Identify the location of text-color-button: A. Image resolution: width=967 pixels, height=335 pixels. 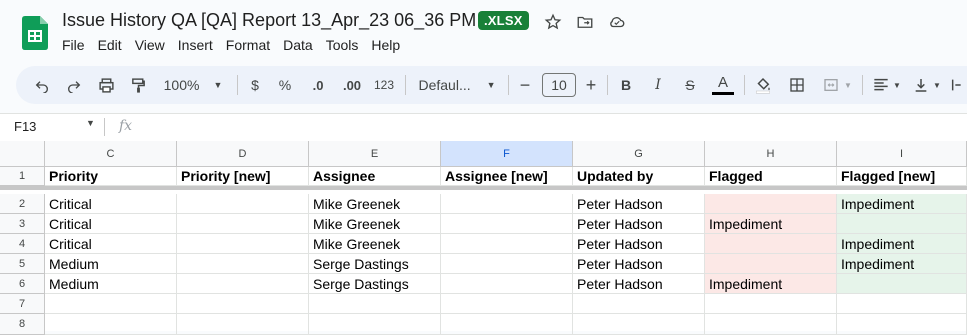
(723, 85).